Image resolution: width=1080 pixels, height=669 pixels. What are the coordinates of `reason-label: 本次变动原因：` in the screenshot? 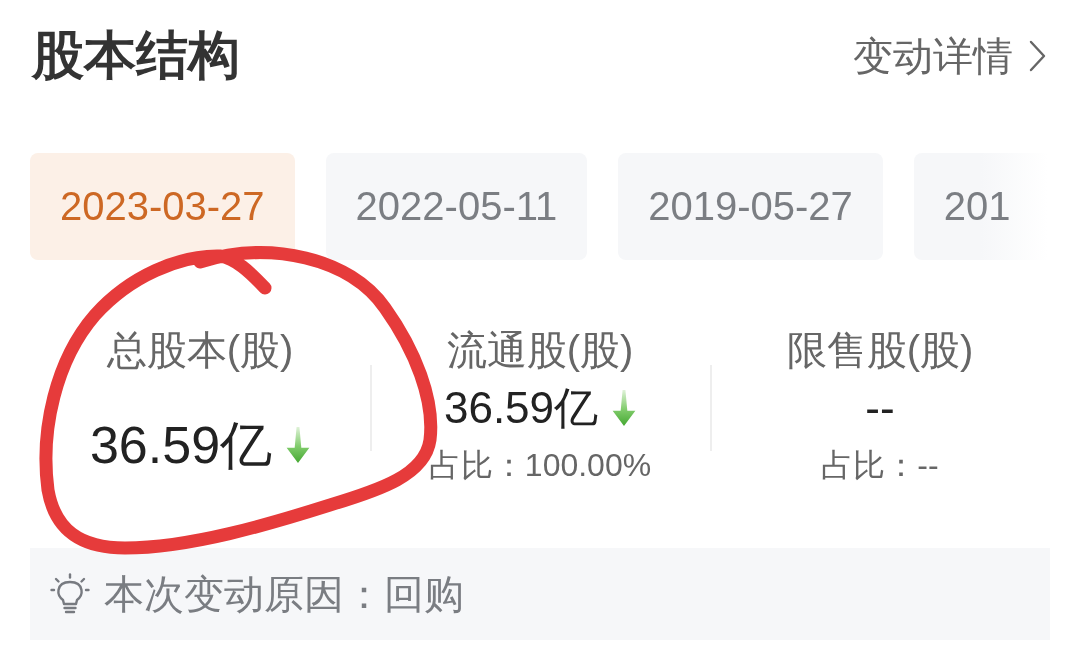 It's located at (244, 594).